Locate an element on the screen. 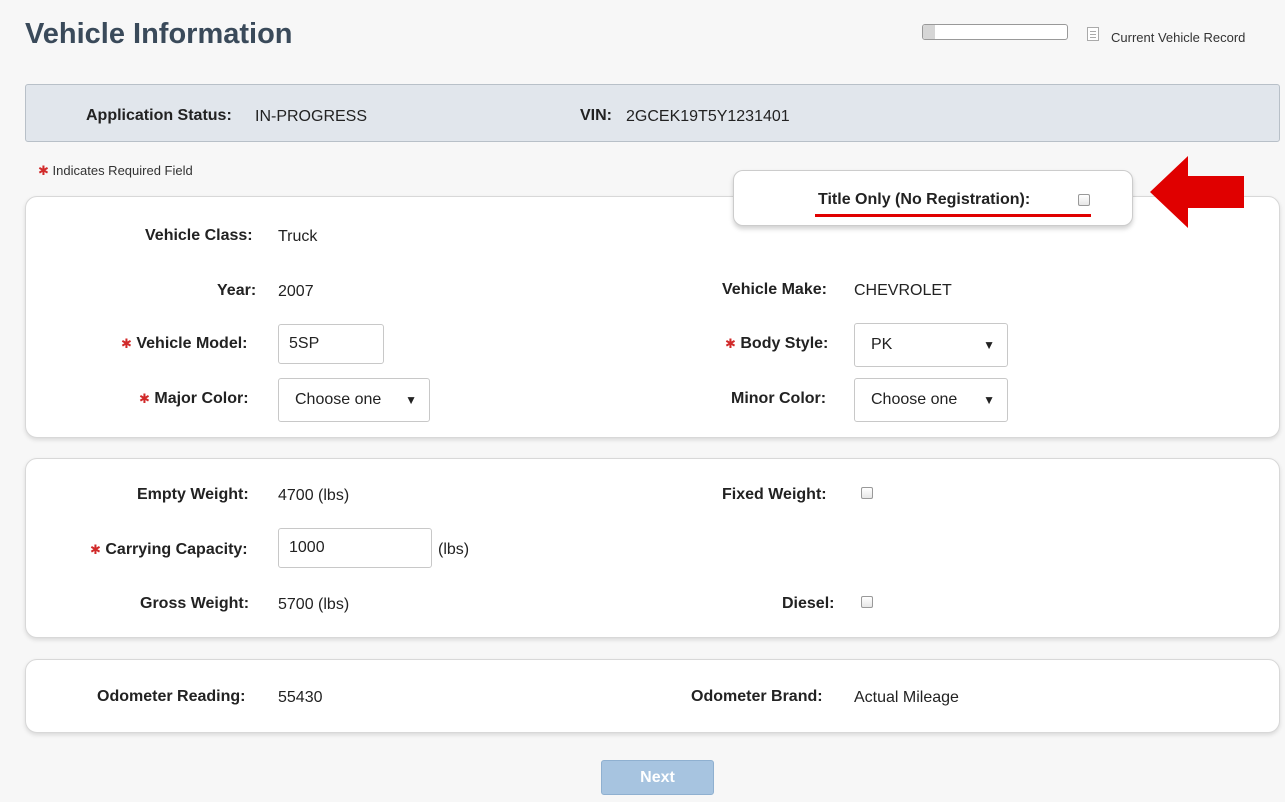 This screenshot has width=1285, height=802. carrying-capacity-label: ✱ Carrying Capacity: is located at coordinates (169, 550).